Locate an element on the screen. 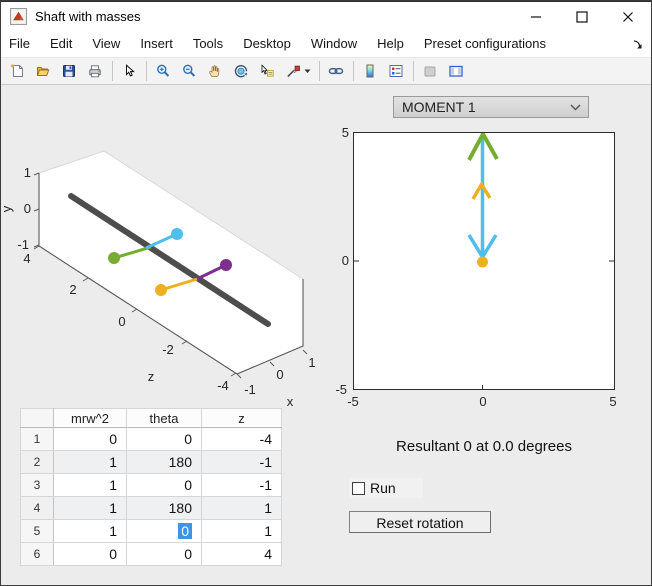 The width and height of the screenshot is (652, 586). link-plots-button is located at coordinates (336, 71).